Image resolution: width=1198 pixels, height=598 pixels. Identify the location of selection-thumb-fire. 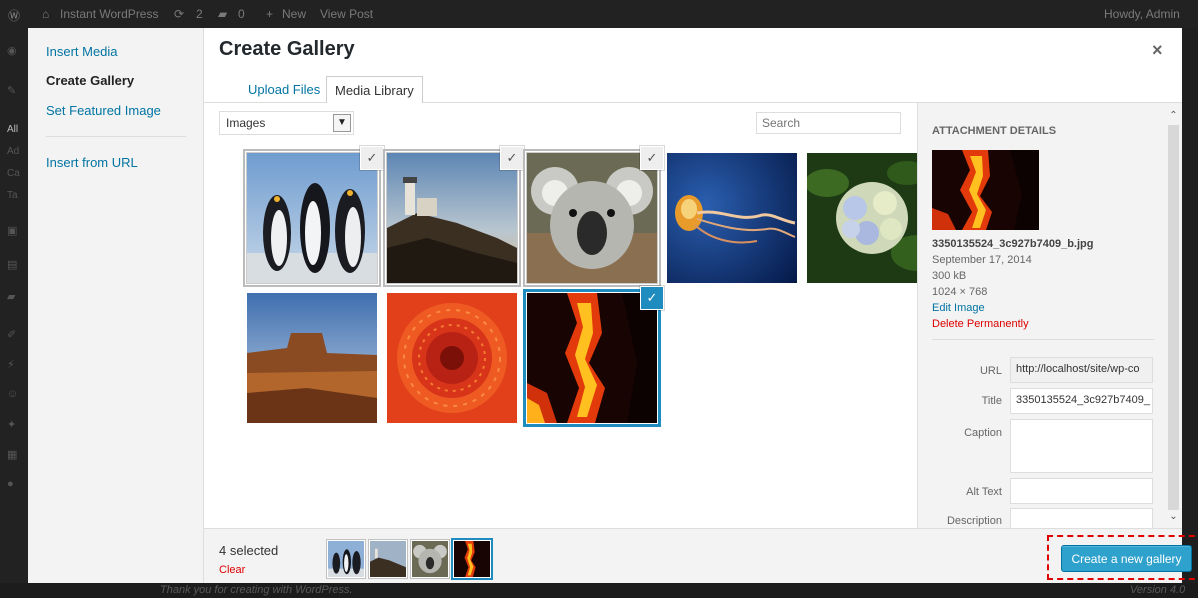
(472, 559).